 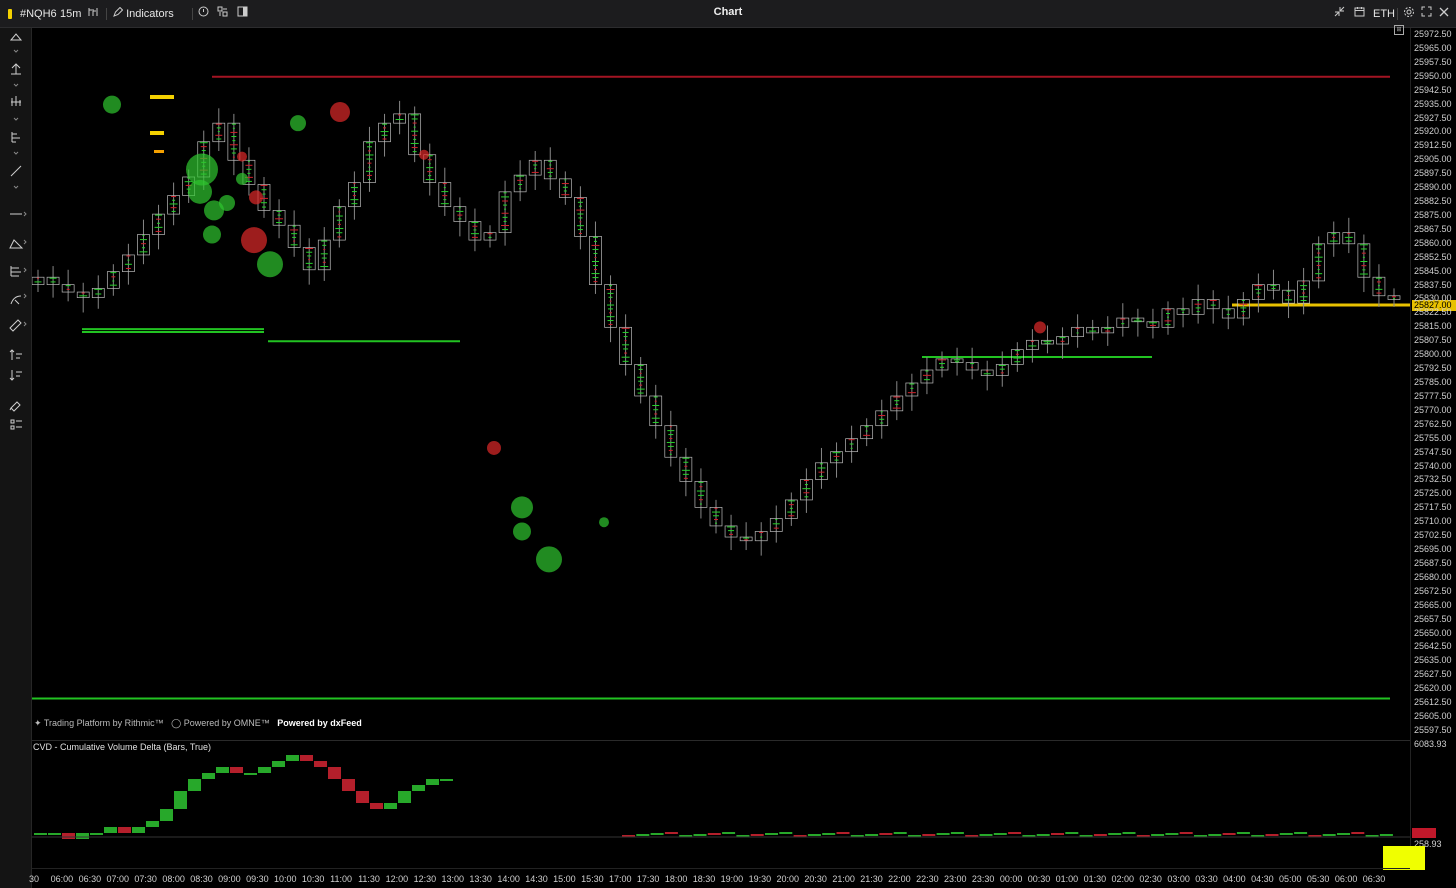 What do you see at coordinates (15, 354) in the screenshot?
I see `sort-asc-icon` at bounding box center [15, 354].